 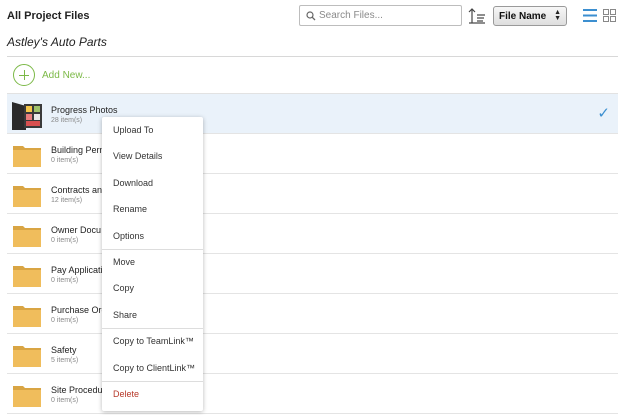 I want to click on file-name: Owner Docu, so click(x=76, y=230).